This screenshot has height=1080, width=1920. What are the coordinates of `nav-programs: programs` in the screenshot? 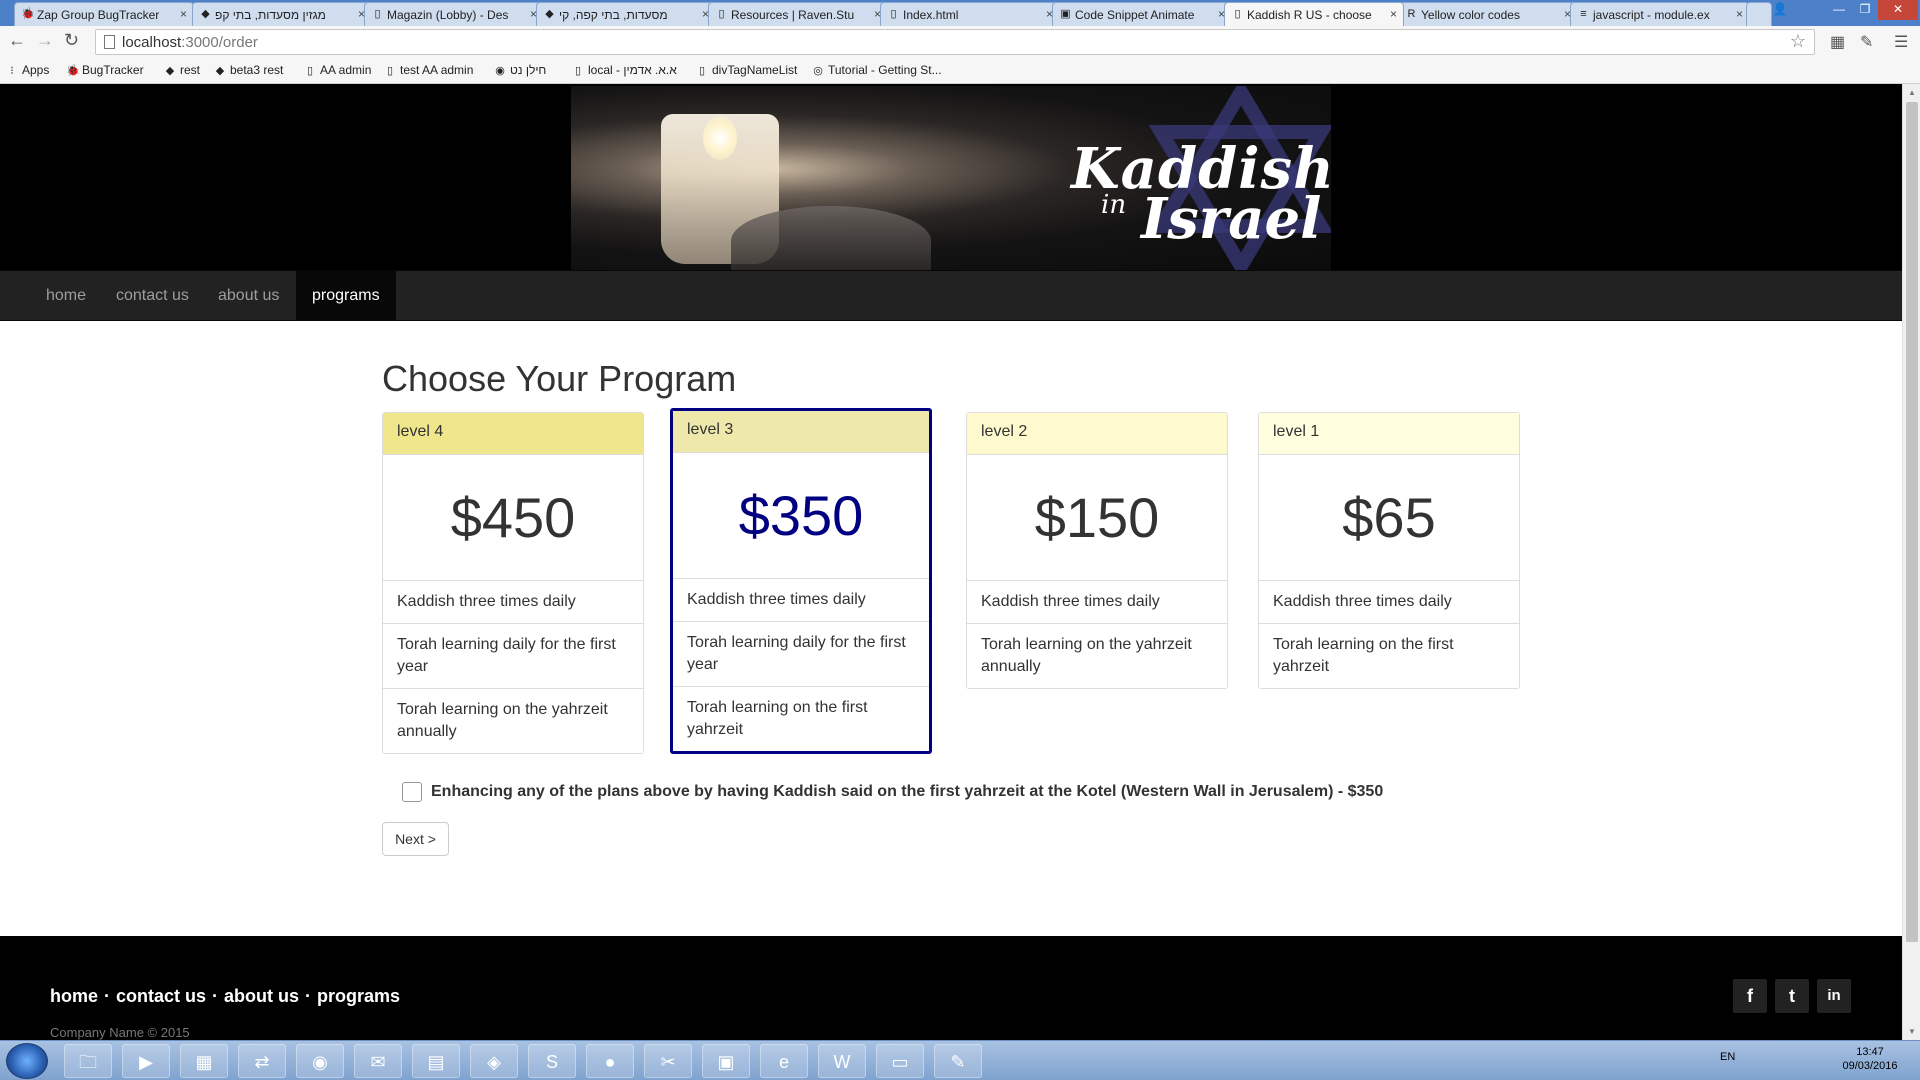 It's located at (346, 295).